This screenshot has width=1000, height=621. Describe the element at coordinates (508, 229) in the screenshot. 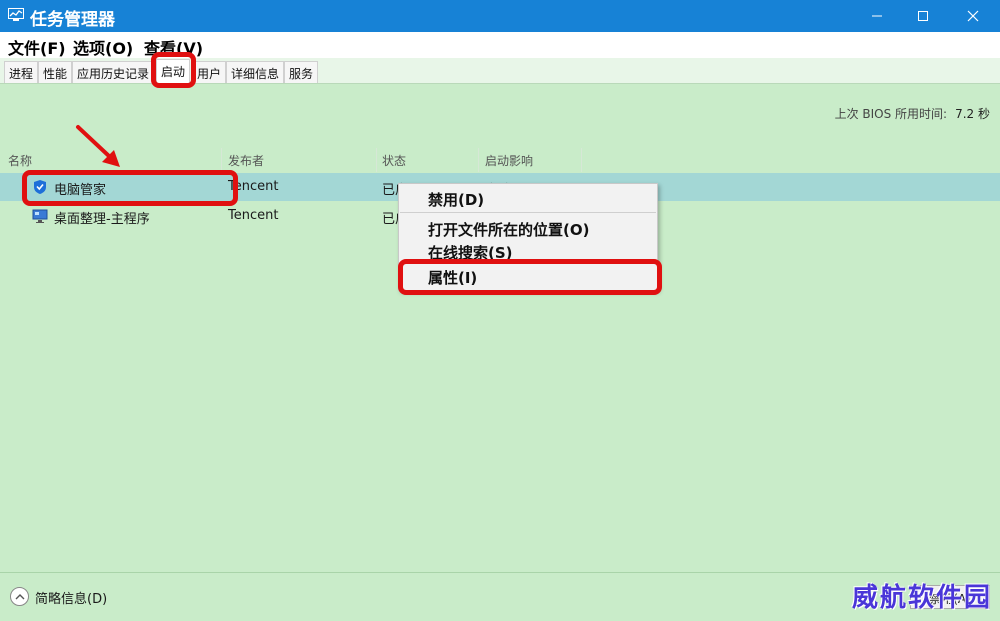

I see `context-menu-open-location: 打开文件所在的位置(O)` at that location.